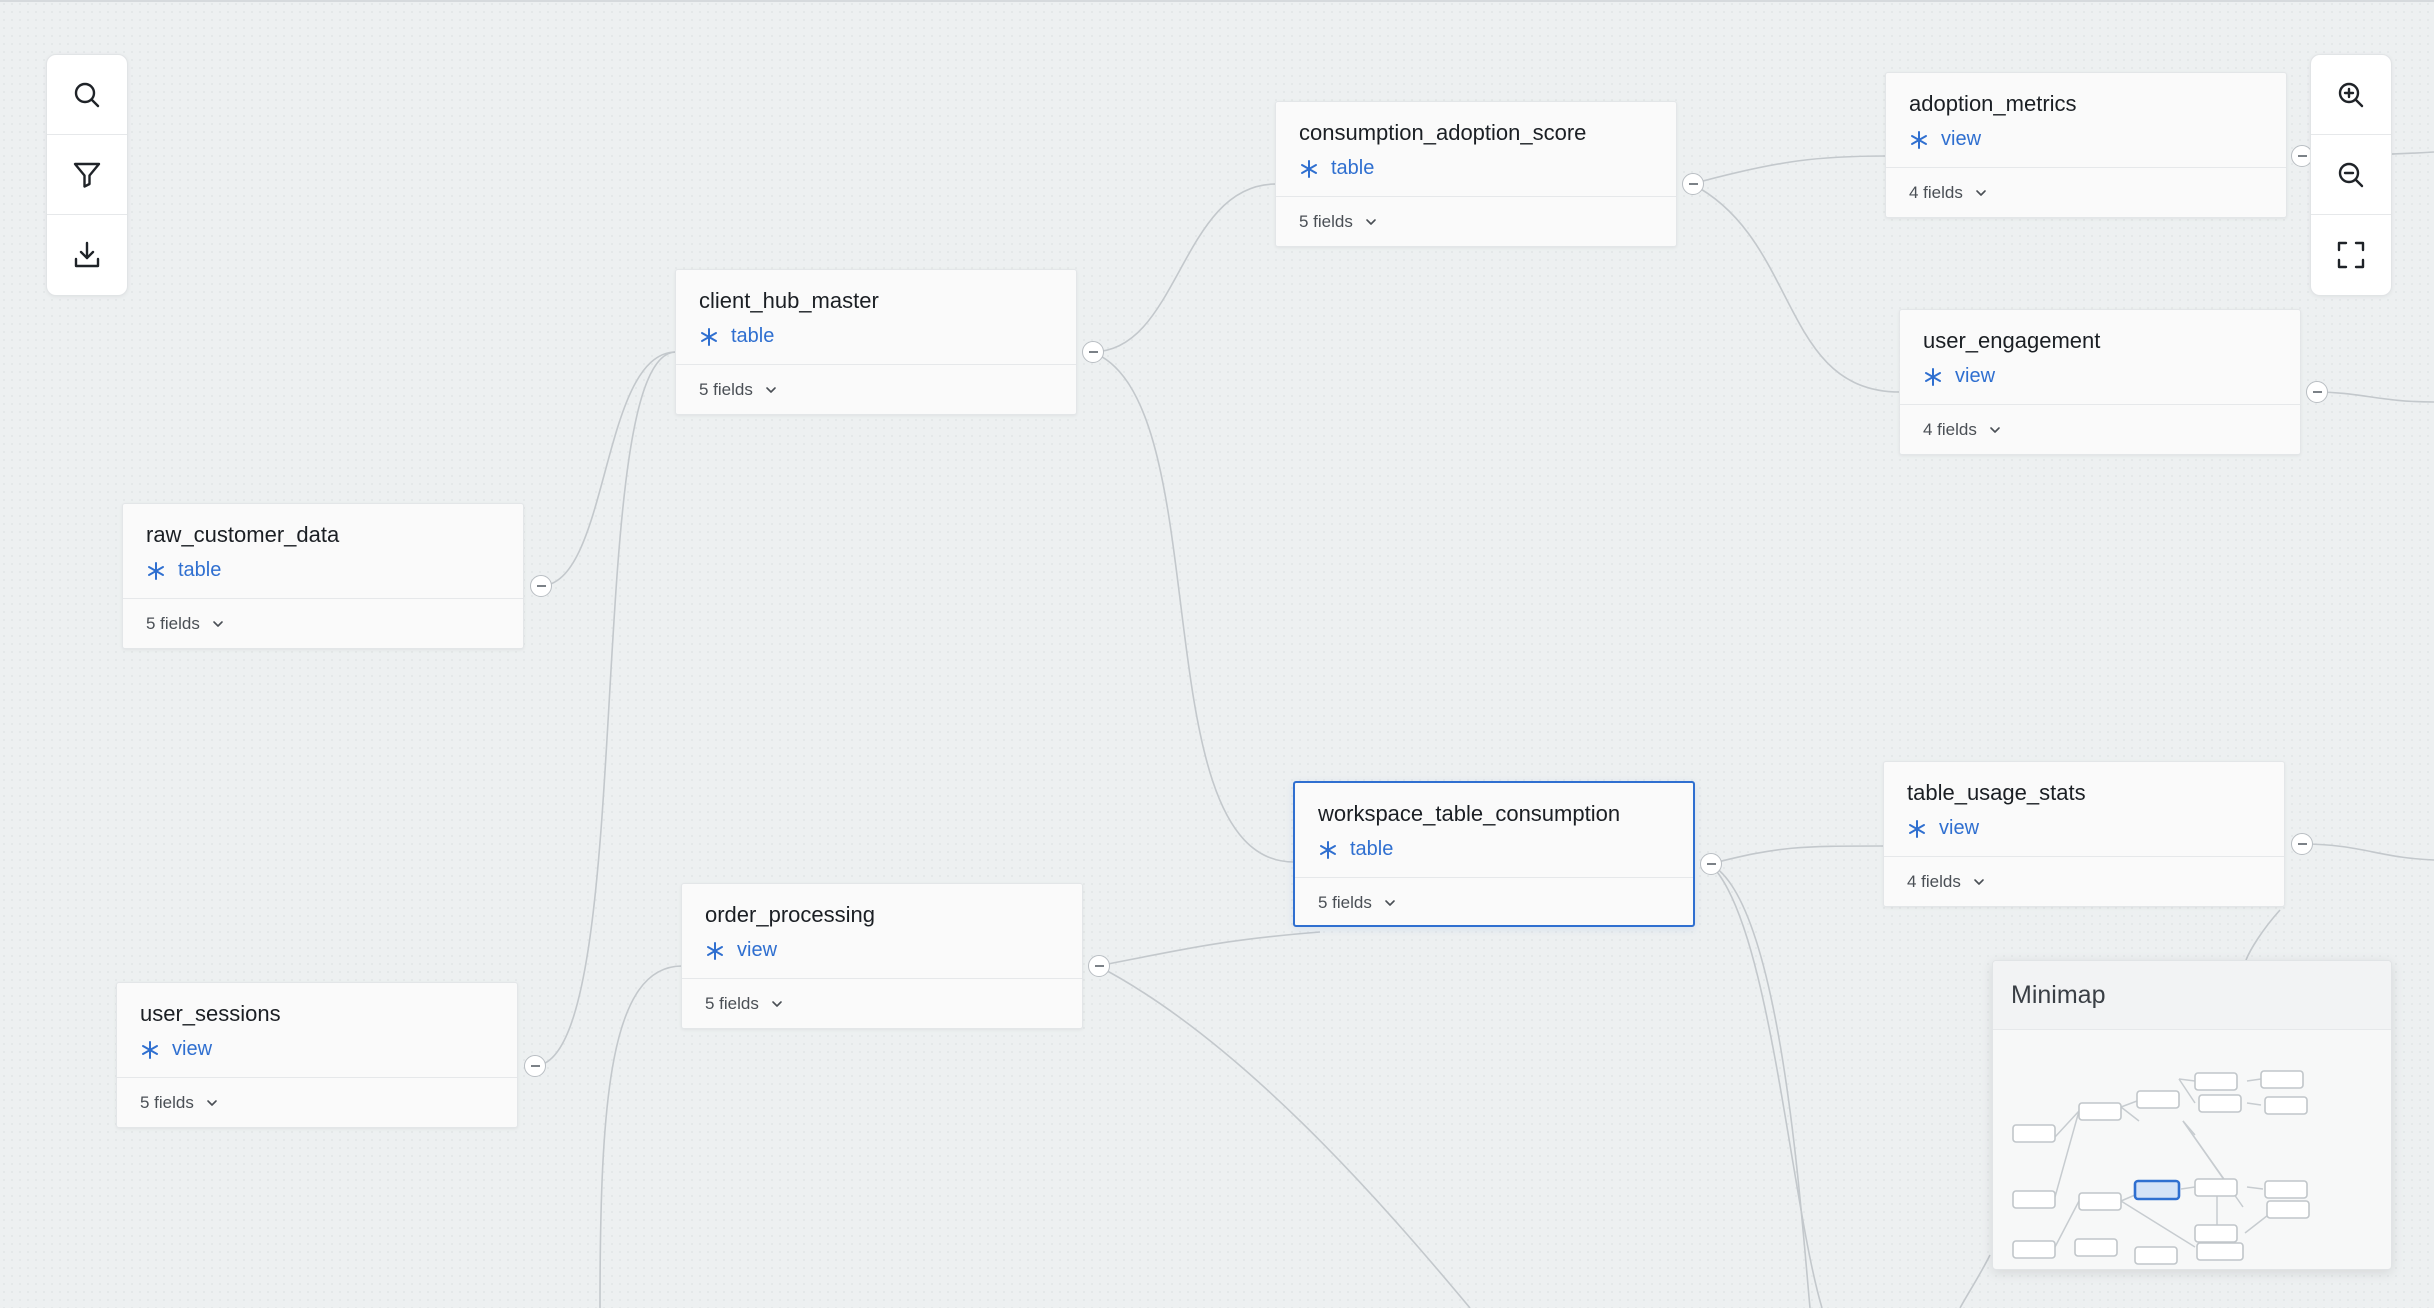  What do you see at coordinates (1693, 184) in the screenshot?
I see `collapse-handle-consumption-adoption-score` at bounding box center [1693, 184].